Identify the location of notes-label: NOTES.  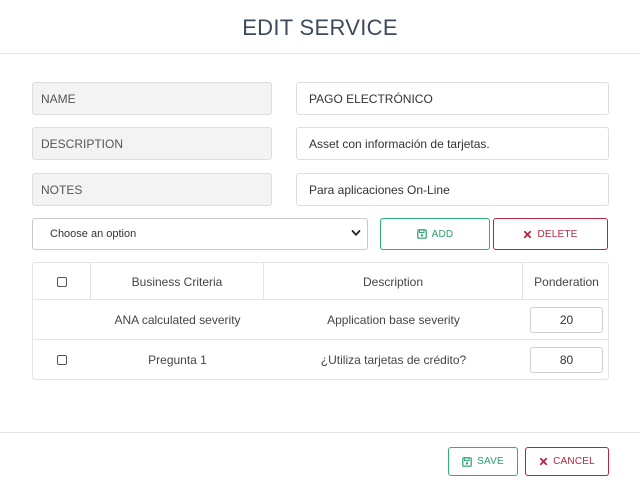
(152, 189).